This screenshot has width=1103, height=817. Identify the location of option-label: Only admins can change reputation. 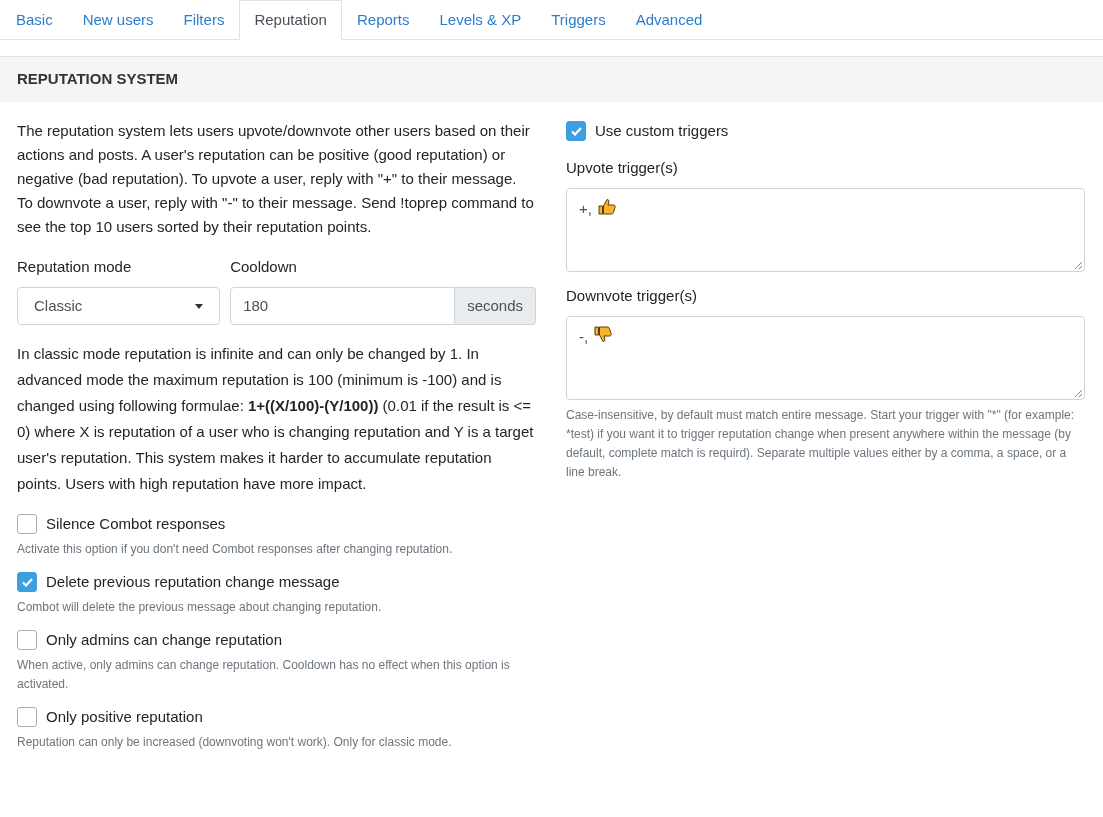
(164, 639).